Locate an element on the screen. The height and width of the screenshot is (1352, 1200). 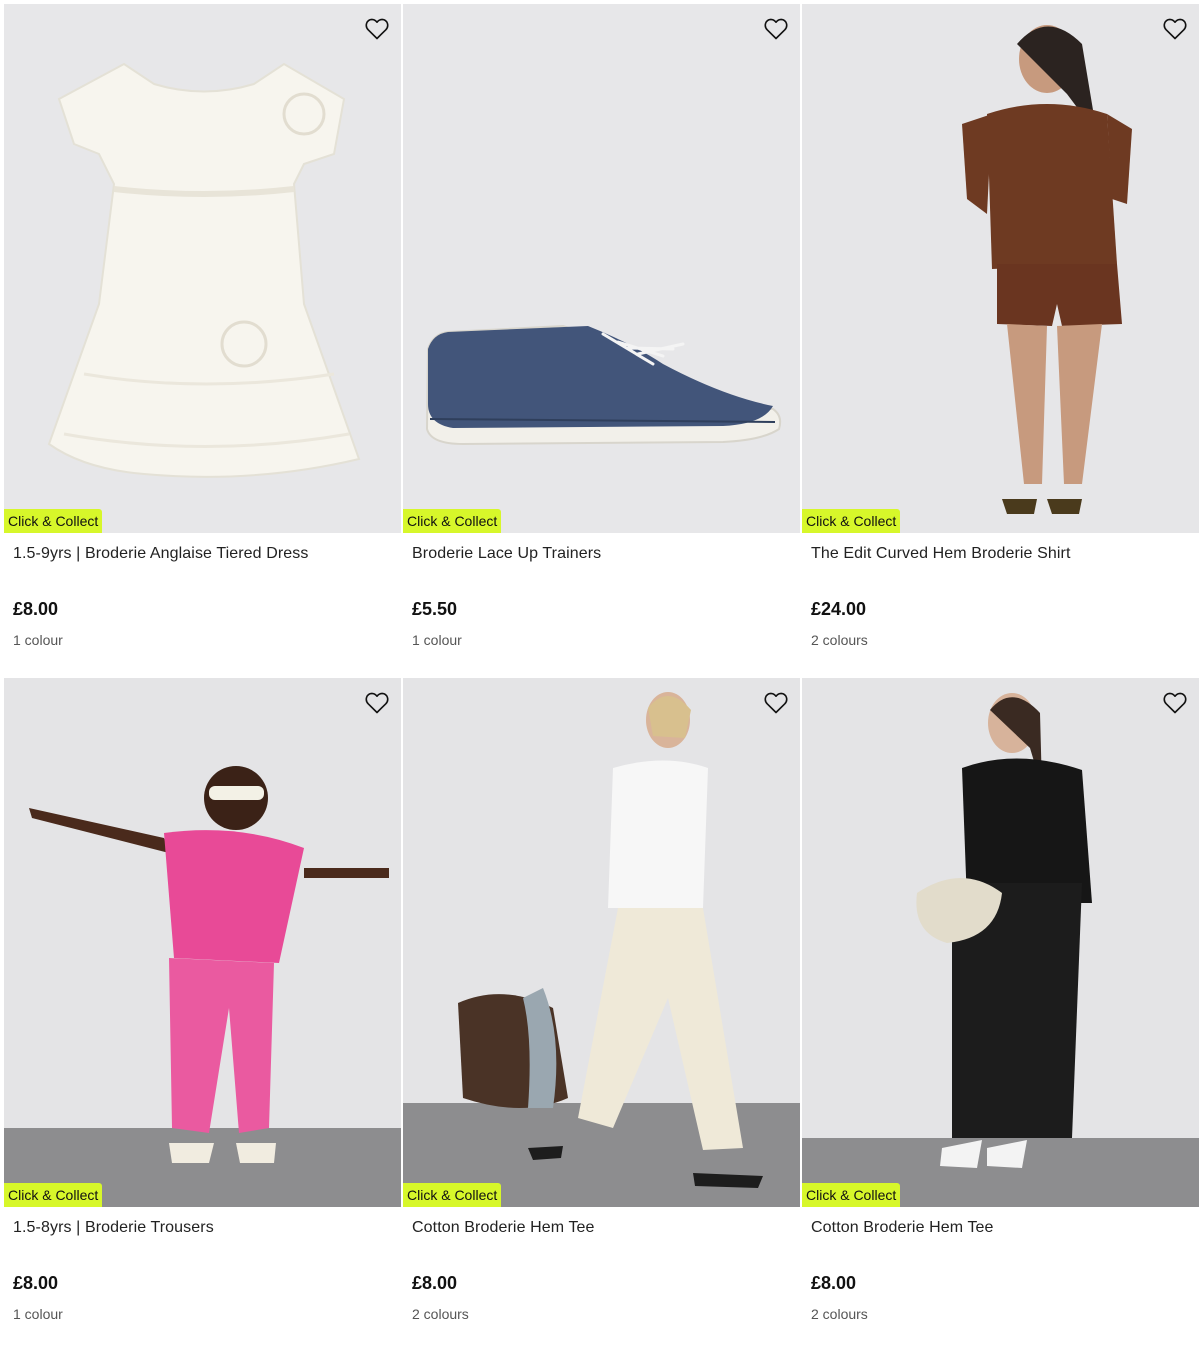
product-info: Broderie Lace Up Trainers £5.50 1 colour is located at coordinates (601, 591).